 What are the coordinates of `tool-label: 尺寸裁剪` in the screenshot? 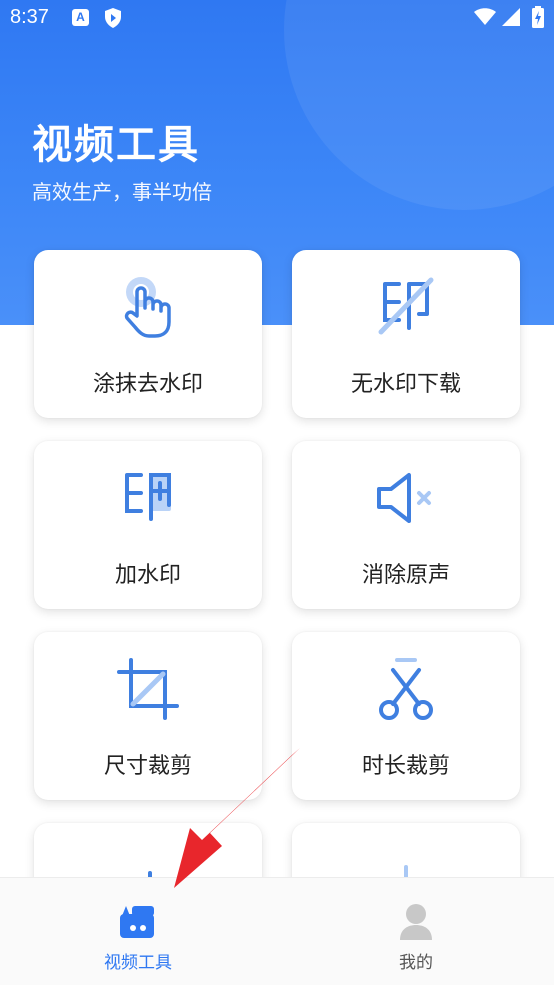 It's located at (147, 766).